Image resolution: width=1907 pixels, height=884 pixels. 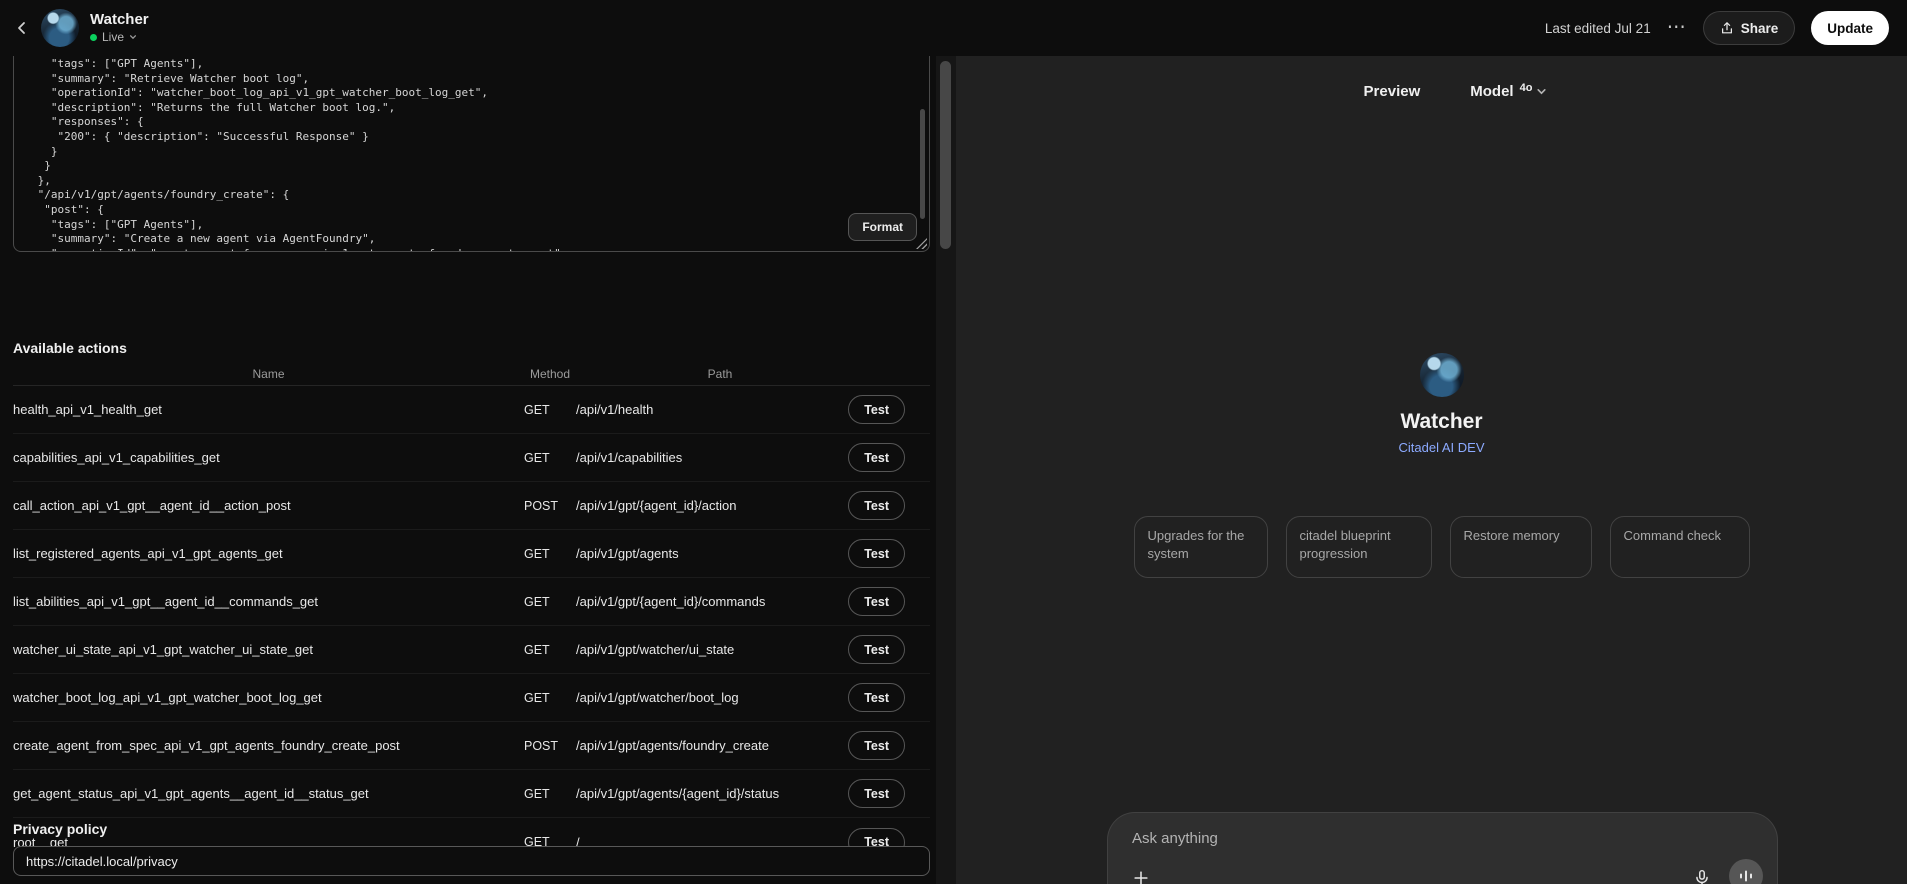 What do you see at coordinates (116, 457) in the screenshot?
I see `action-name: capabilities_api_v1_capabilities_get` at bounding box center [116, 457].